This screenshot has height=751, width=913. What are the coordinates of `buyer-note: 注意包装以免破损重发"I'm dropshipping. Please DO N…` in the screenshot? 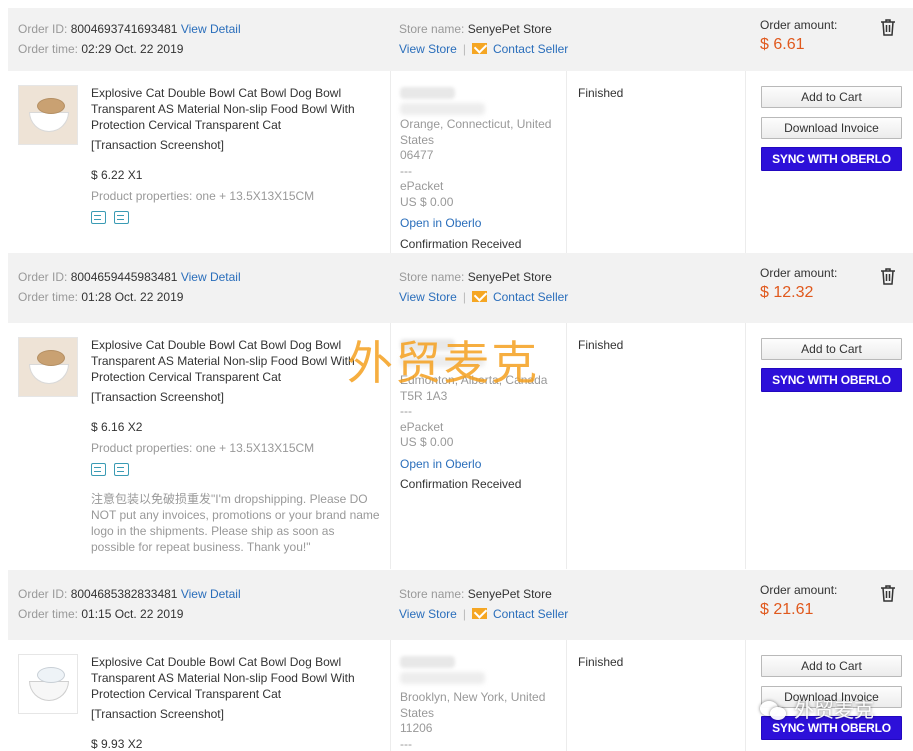 It's located at (235, 523).